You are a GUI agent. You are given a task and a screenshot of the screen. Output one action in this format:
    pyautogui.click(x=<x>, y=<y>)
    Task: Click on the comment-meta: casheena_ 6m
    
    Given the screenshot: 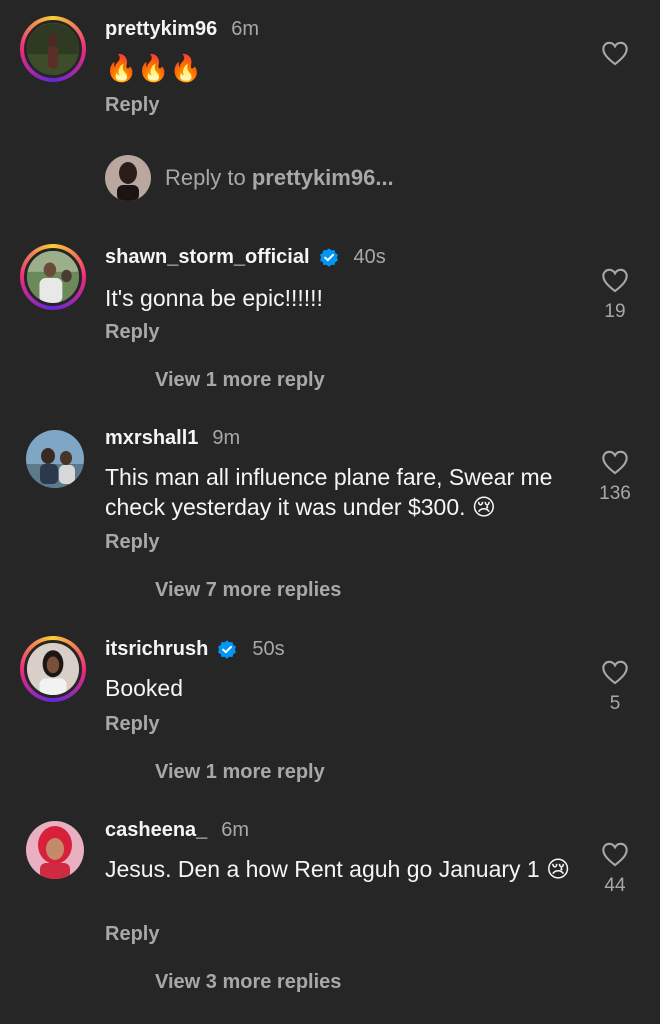 What is the action you would take?
    pyautogui.click(x=177, y=830)
    